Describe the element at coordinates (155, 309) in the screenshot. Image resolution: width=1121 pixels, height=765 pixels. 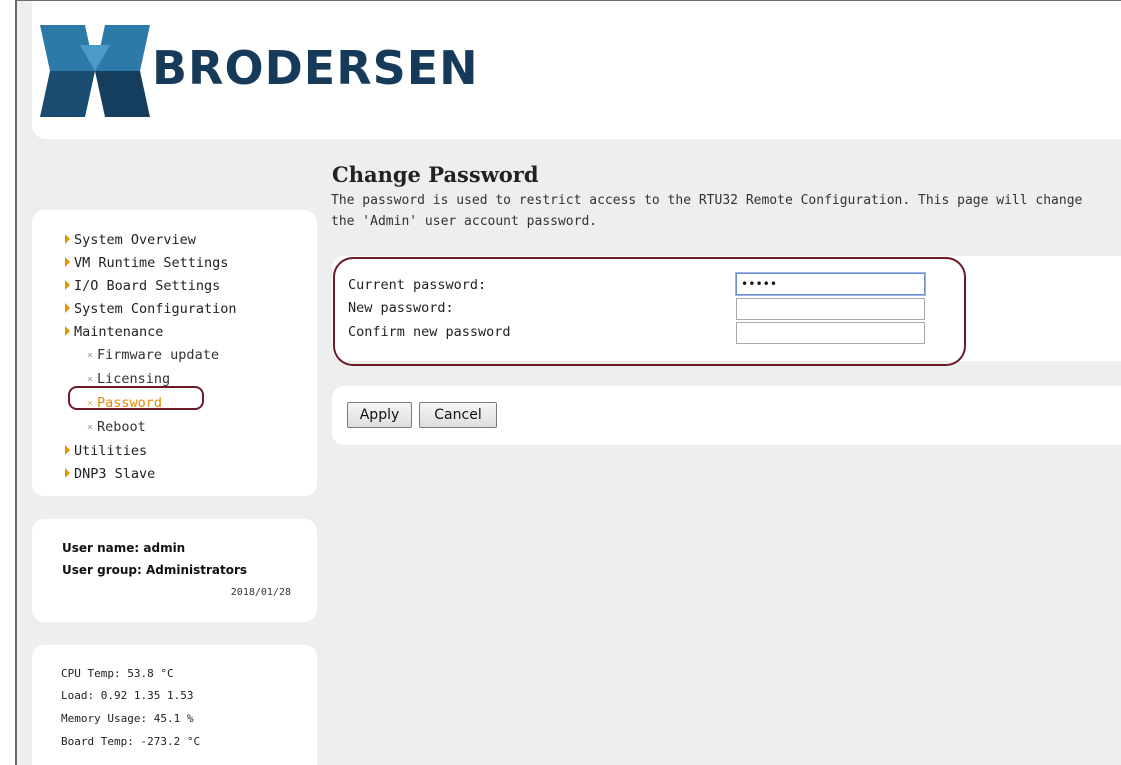
I see `sidebar-item-label: System Configuration` at that location.